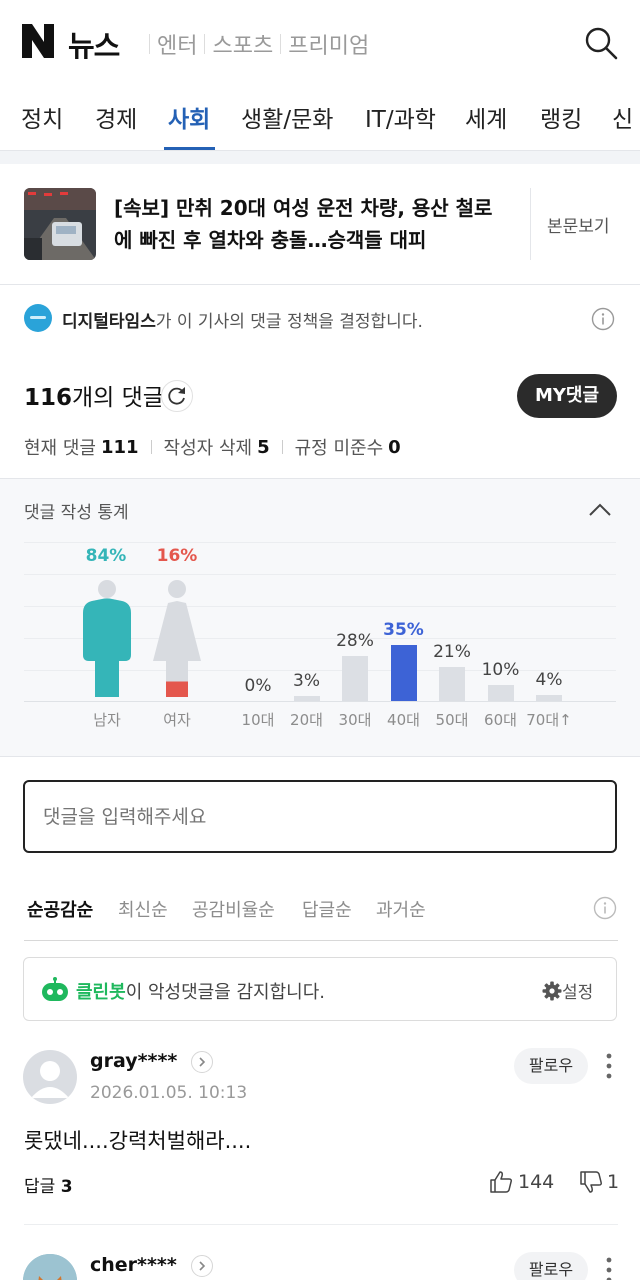 The image size is (640, 1280). What do you see at coordinates (169, 1093) in the screenshot?
I see `comment-date: 2026.01.05. 10:13` at bounding box center [169, 1093].